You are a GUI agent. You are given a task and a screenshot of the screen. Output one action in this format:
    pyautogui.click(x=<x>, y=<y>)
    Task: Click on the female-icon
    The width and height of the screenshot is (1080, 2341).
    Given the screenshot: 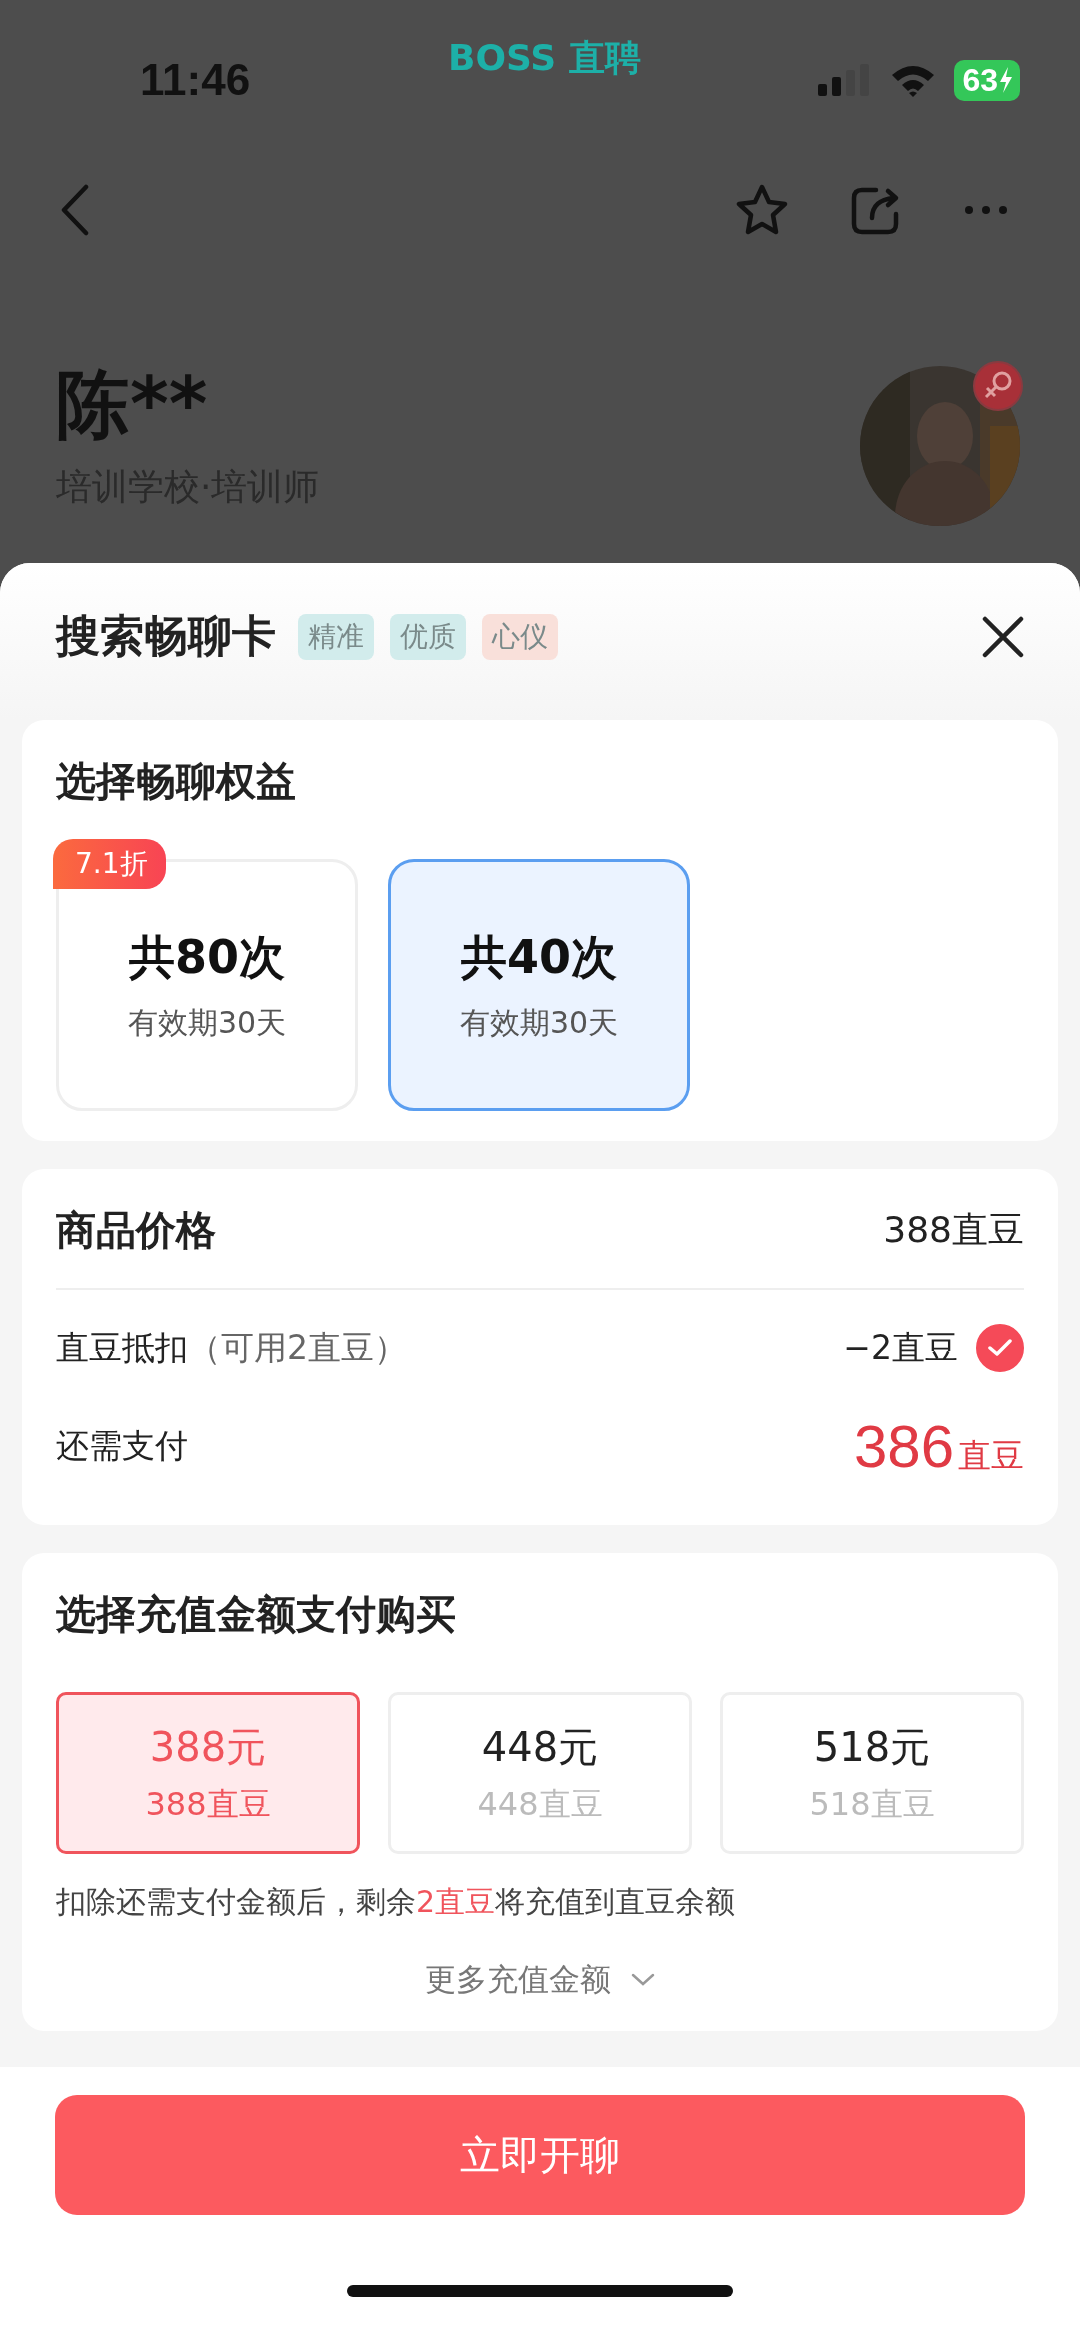 What is the action you would take?
    pyautogui.click(x=998, y=386)
    